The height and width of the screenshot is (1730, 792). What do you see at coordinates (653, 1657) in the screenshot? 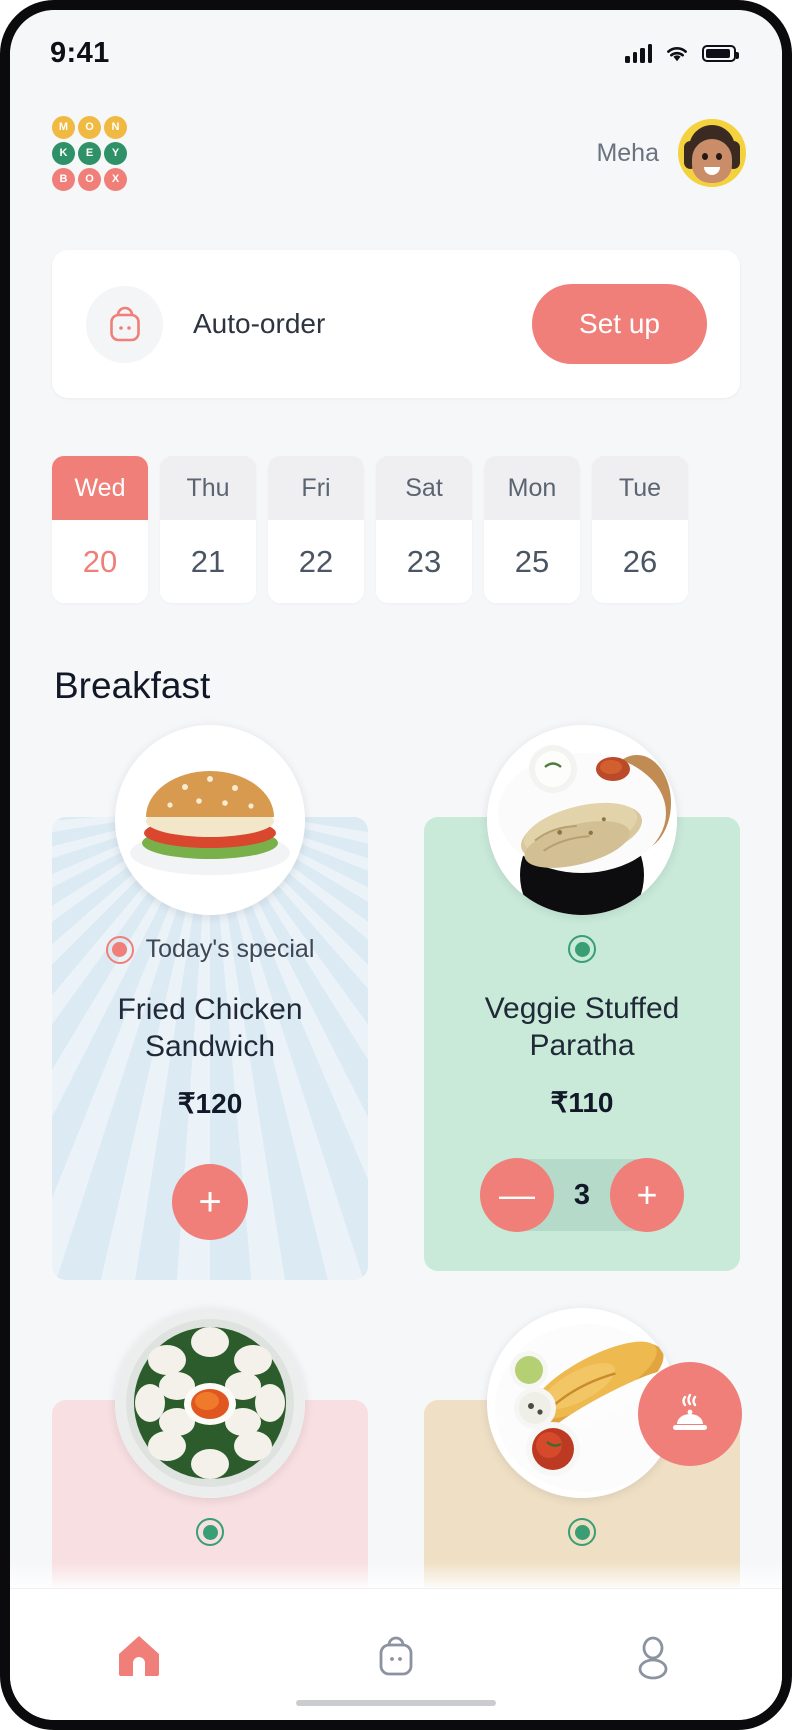
I see `profile-icon` at bounding box center [653, 1657].